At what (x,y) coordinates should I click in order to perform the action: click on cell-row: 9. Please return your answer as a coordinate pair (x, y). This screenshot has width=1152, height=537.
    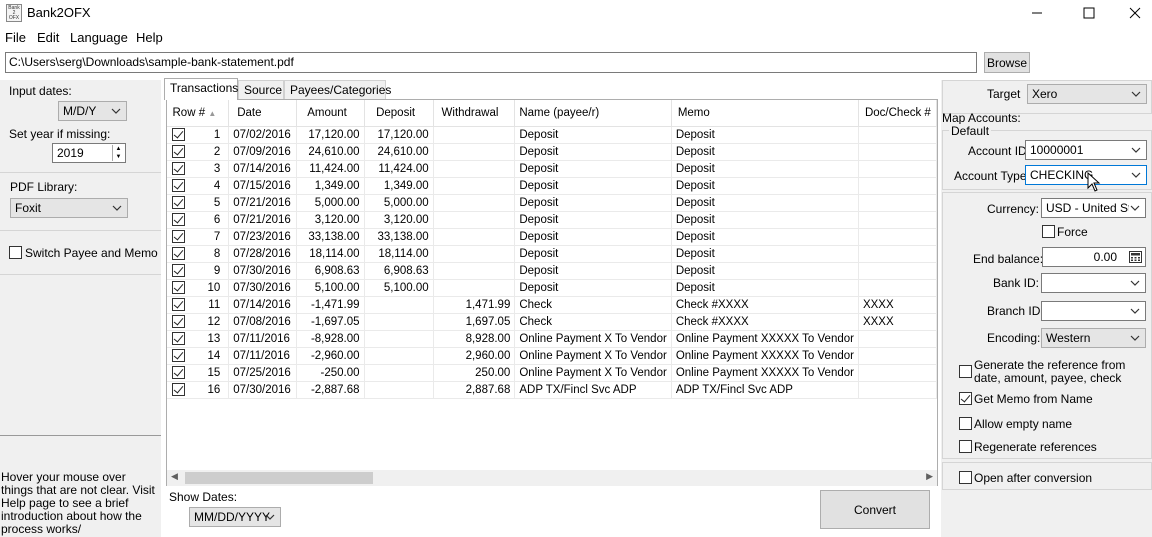
    Looking at the image, I should click on (198, 271).